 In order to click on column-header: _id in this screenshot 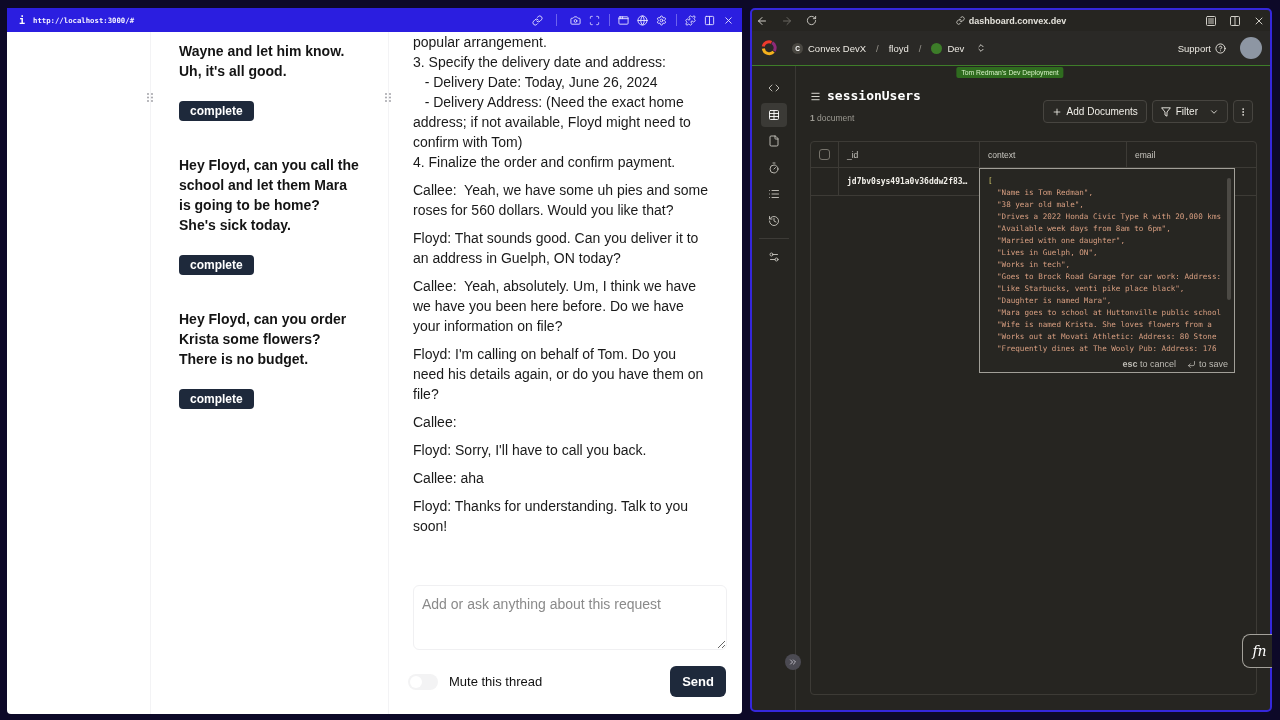, I will do `click(853, 154)`.